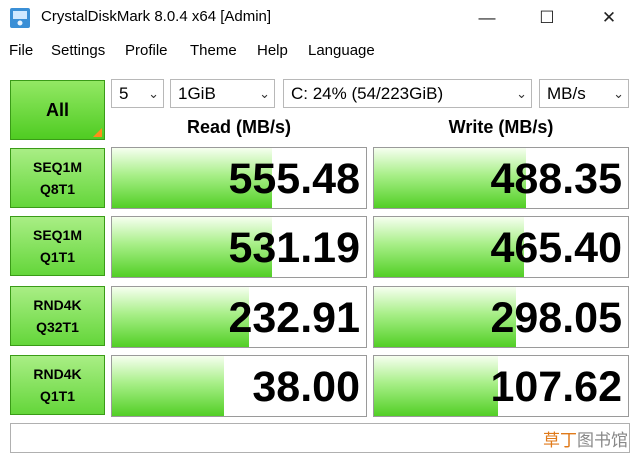 The width and height of the screenshot is (640, 466). I want to click on all-button-label: All, so click(57, 109).